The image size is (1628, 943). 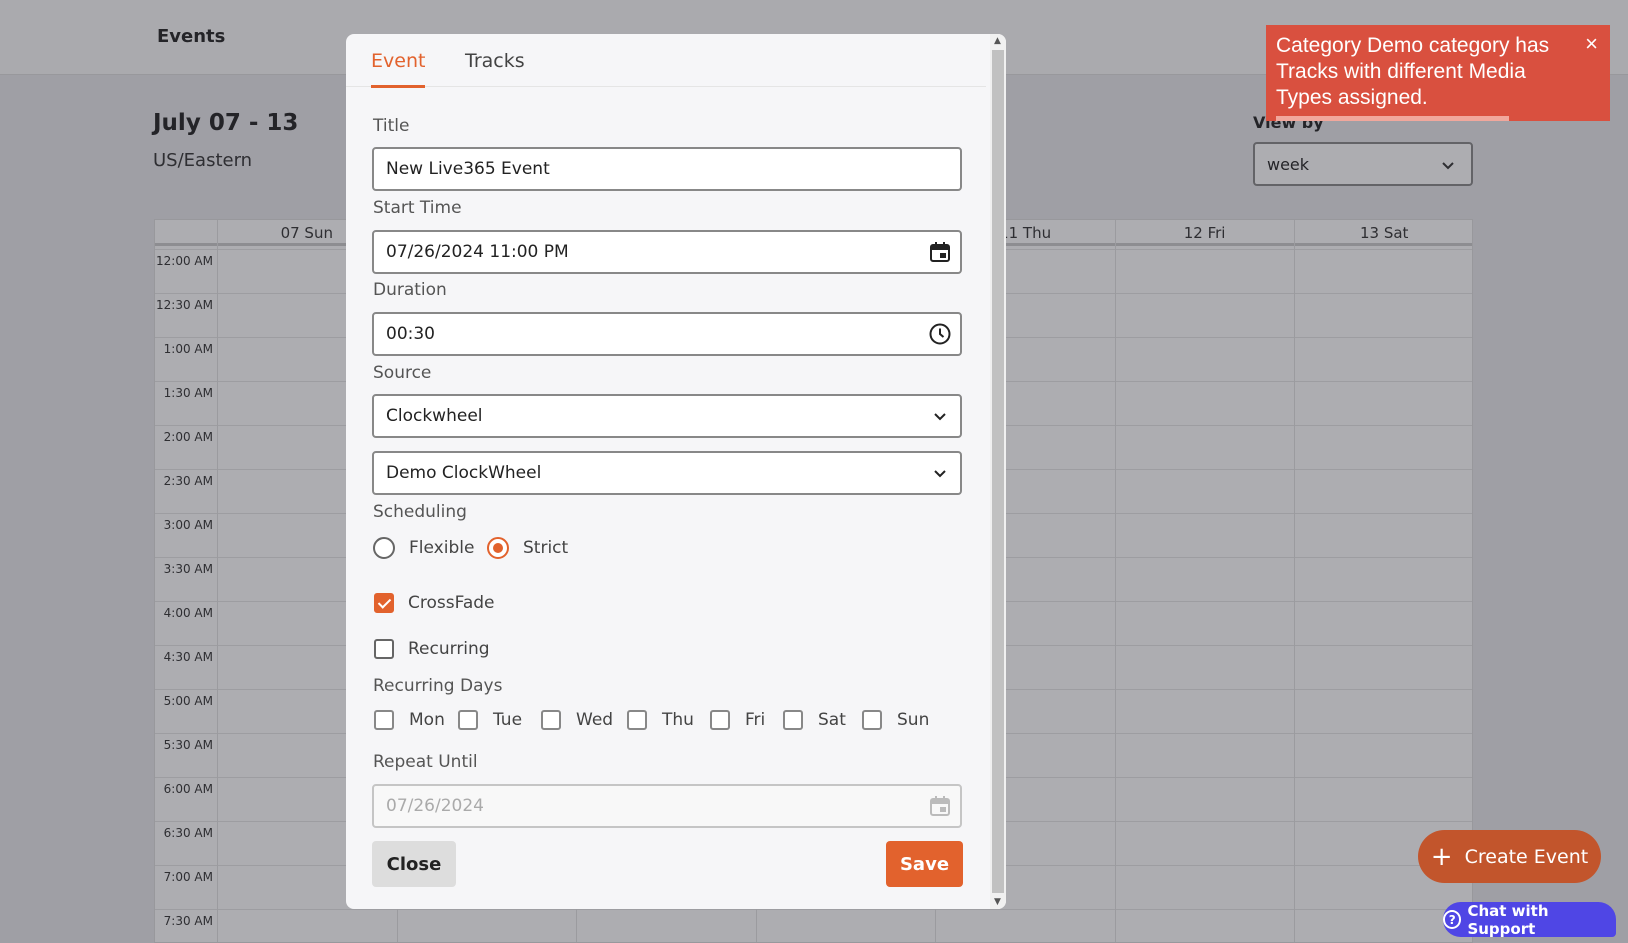 I want to click on start-time-input: 07/26/2024 11:00 PM, so click(x=667, y=252).